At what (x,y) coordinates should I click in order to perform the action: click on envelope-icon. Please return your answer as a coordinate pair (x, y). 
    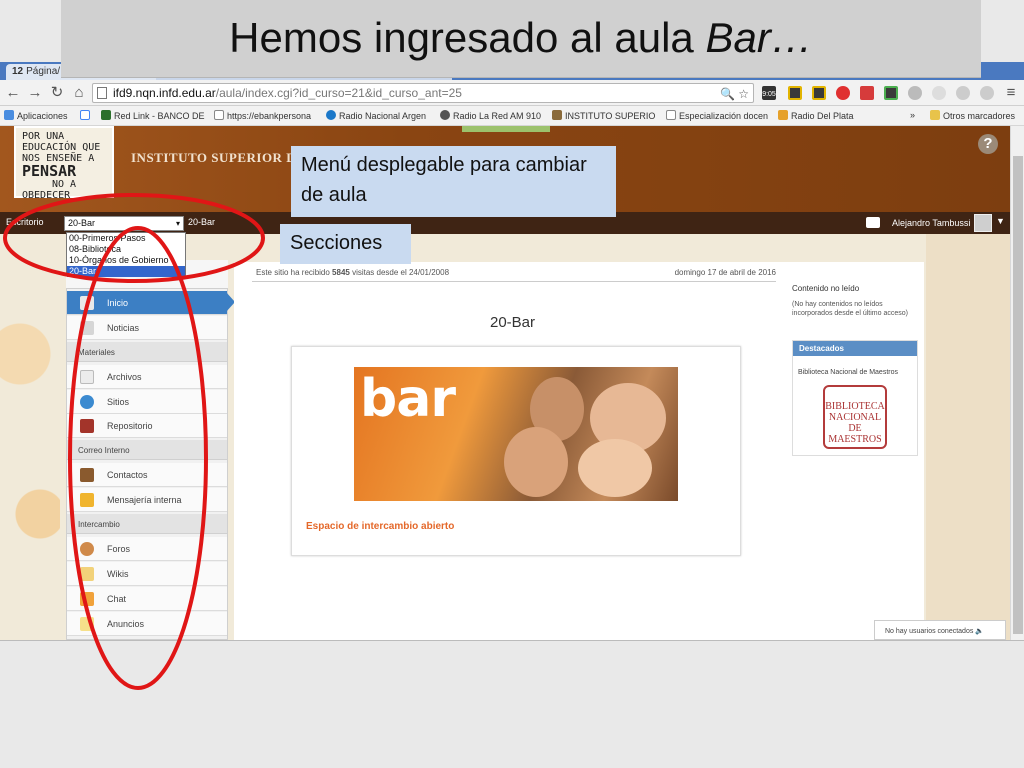
    Looking at the image, I should click on (87, 500).